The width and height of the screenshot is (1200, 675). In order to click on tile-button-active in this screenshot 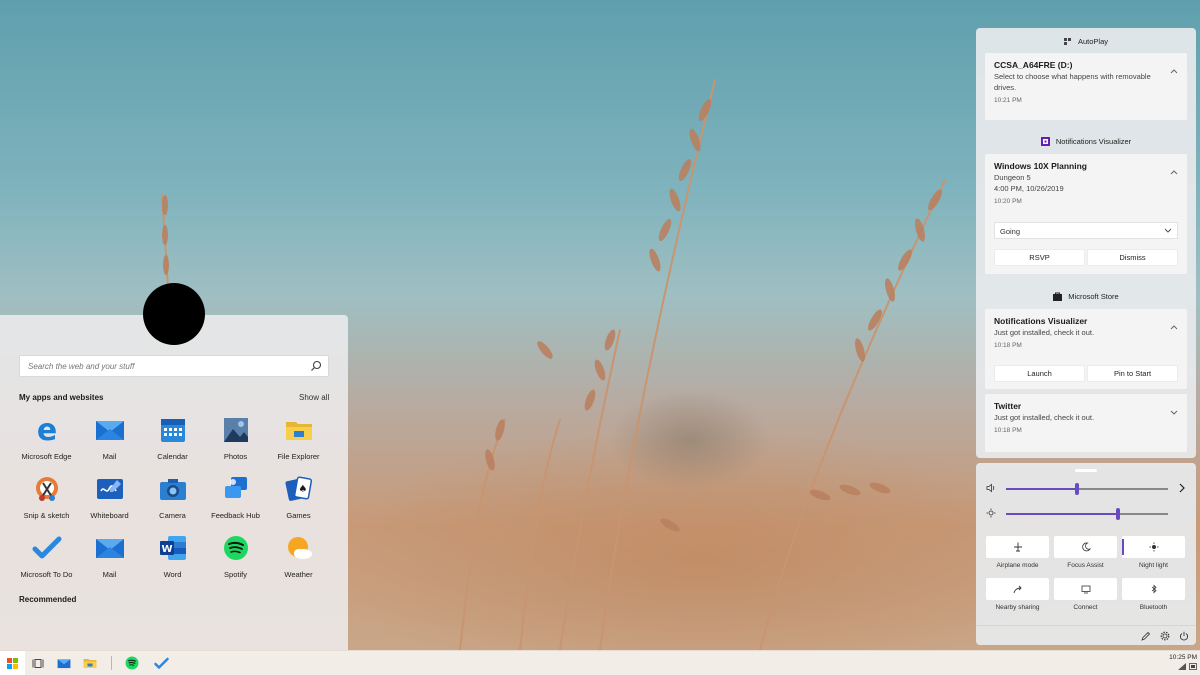, I will do `click(1153, 547)`.